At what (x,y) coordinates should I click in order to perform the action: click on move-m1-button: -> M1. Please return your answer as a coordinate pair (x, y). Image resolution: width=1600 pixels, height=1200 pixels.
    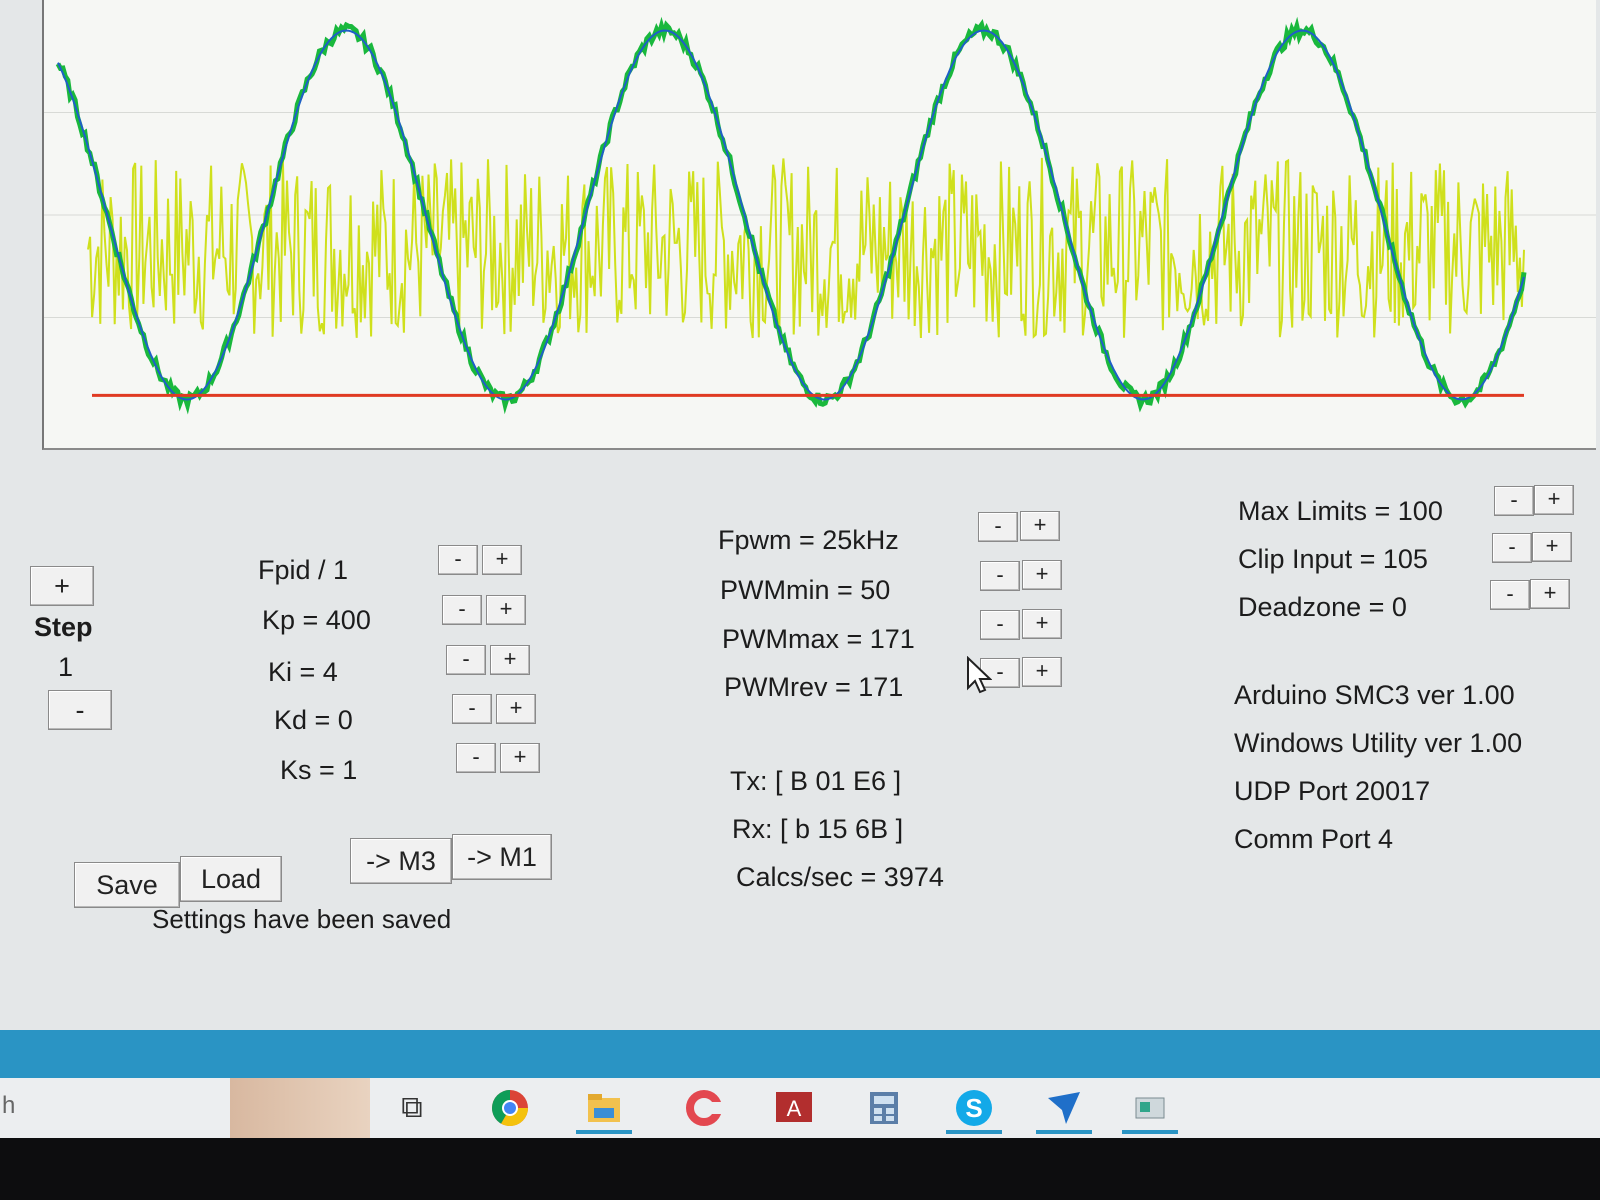
    Looking at the image, I should click on (502, 857).